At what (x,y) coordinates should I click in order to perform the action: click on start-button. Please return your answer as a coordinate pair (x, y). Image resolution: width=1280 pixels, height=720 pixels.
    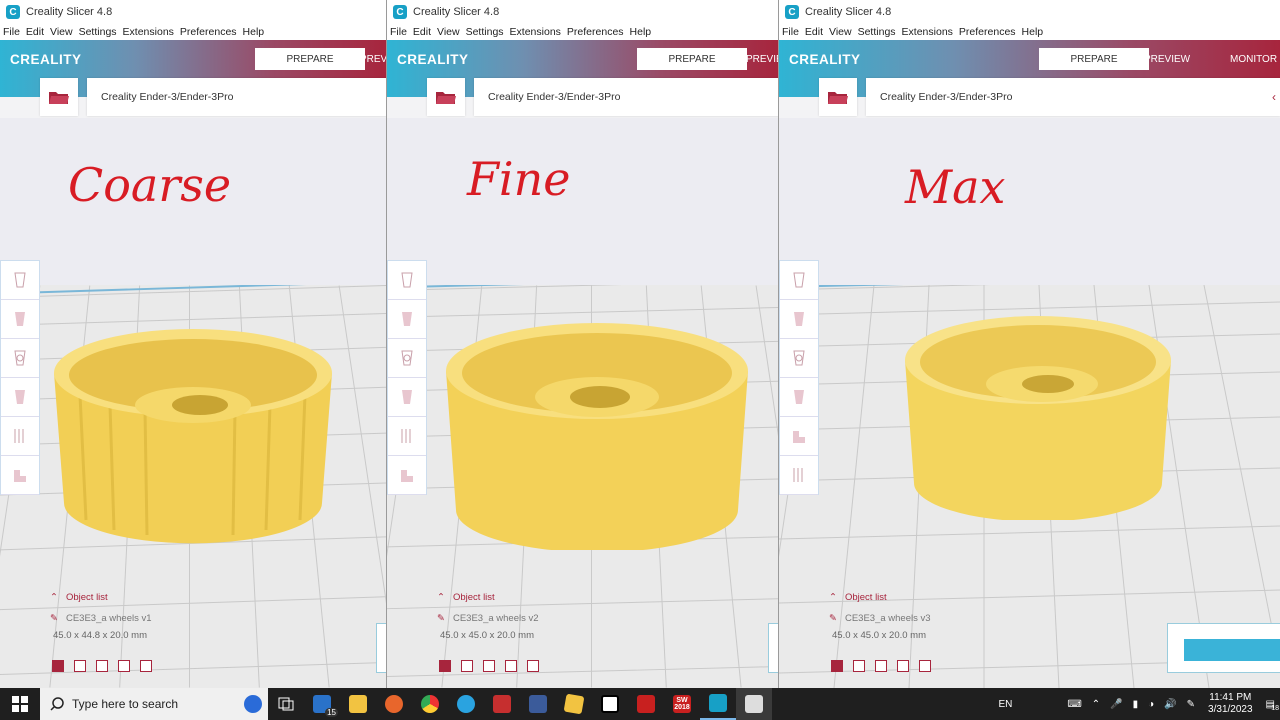
    Looking at the image, I should click on (20, 704).